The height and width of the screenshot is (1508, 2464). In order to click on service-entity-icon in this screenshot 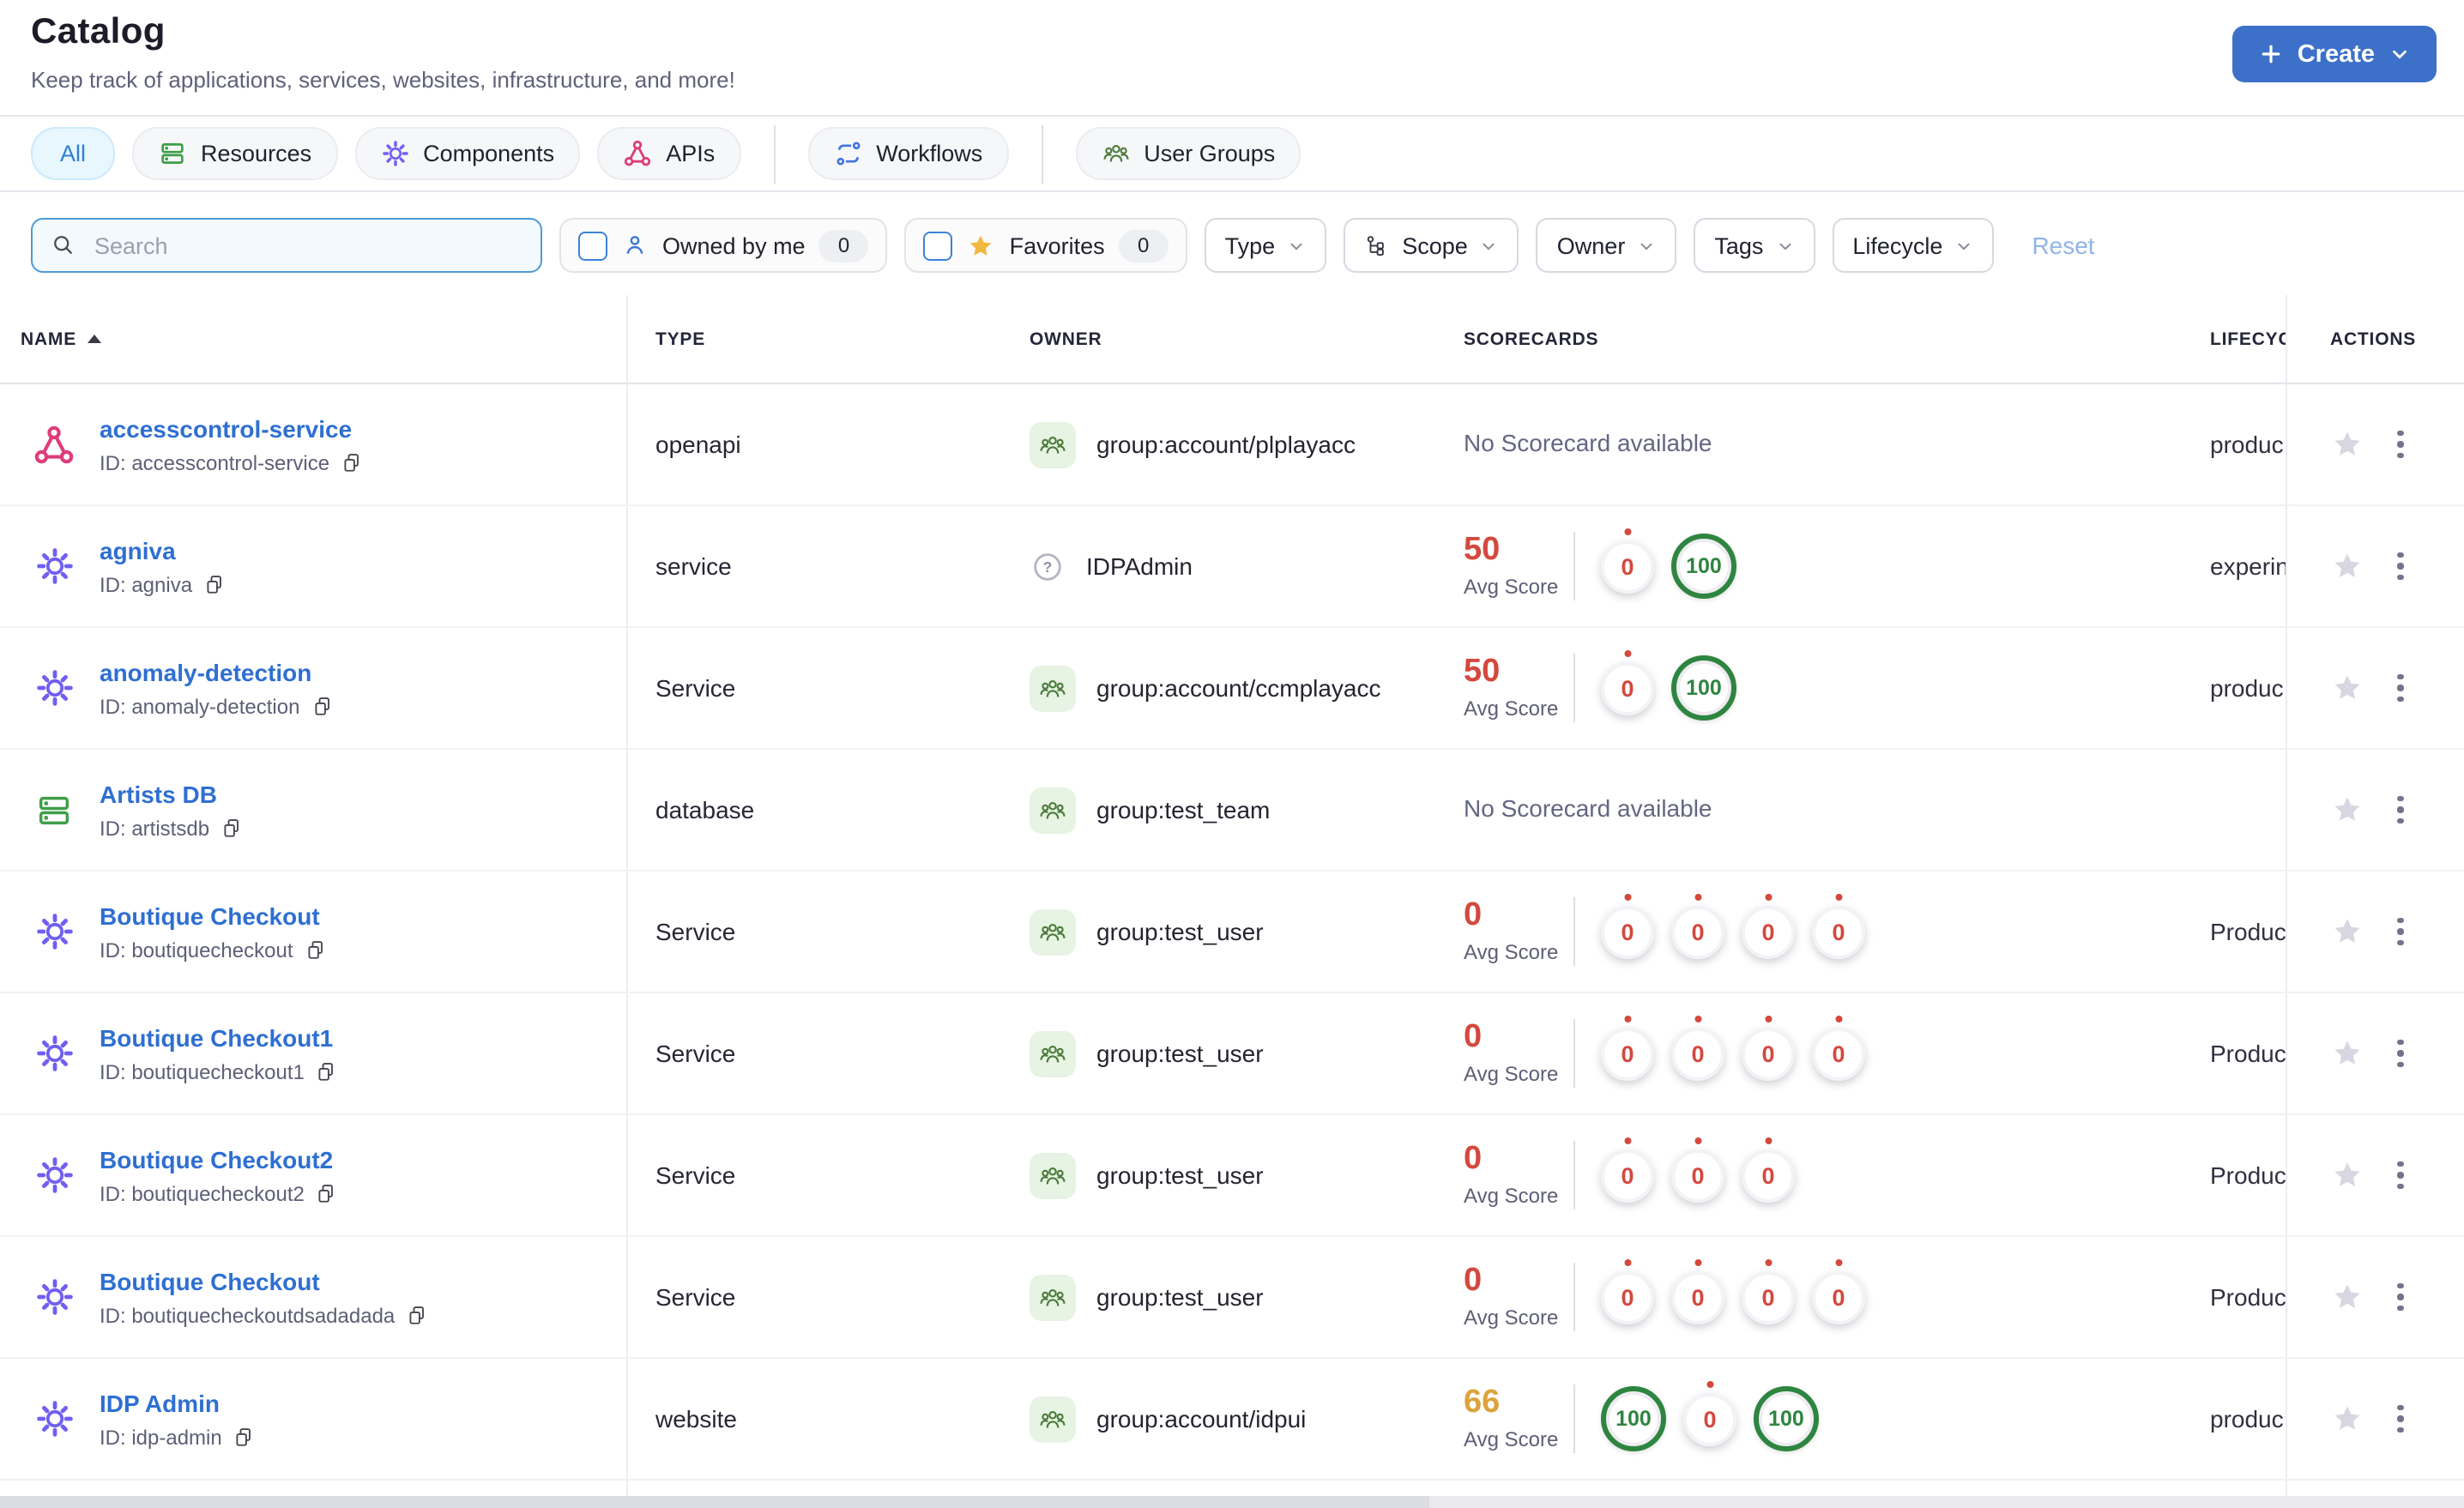, I will do `click(54, 688)`.